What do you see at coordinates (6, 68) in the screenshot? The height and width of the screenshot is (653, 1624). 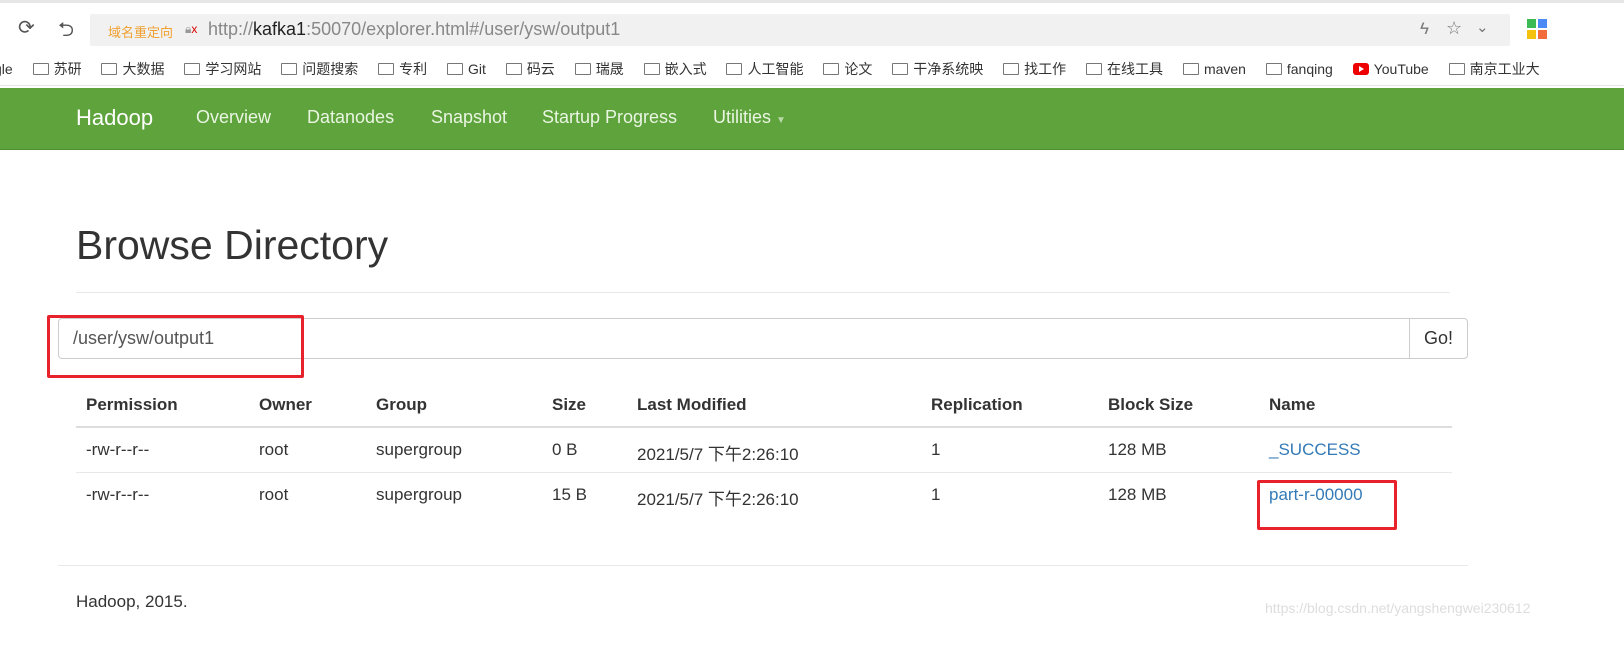 I see `bookmark: gle` at bounding box center [6, 68].